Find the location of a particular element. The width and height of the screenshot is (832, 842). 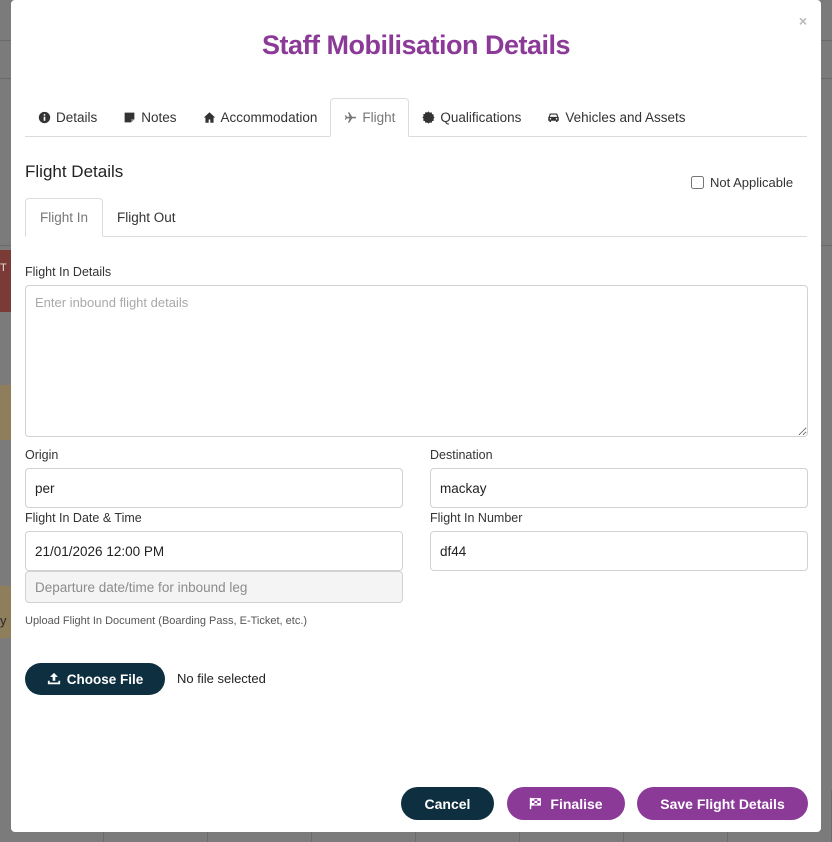

choose-file-label: Choose File is located at coordinates (105, 679).